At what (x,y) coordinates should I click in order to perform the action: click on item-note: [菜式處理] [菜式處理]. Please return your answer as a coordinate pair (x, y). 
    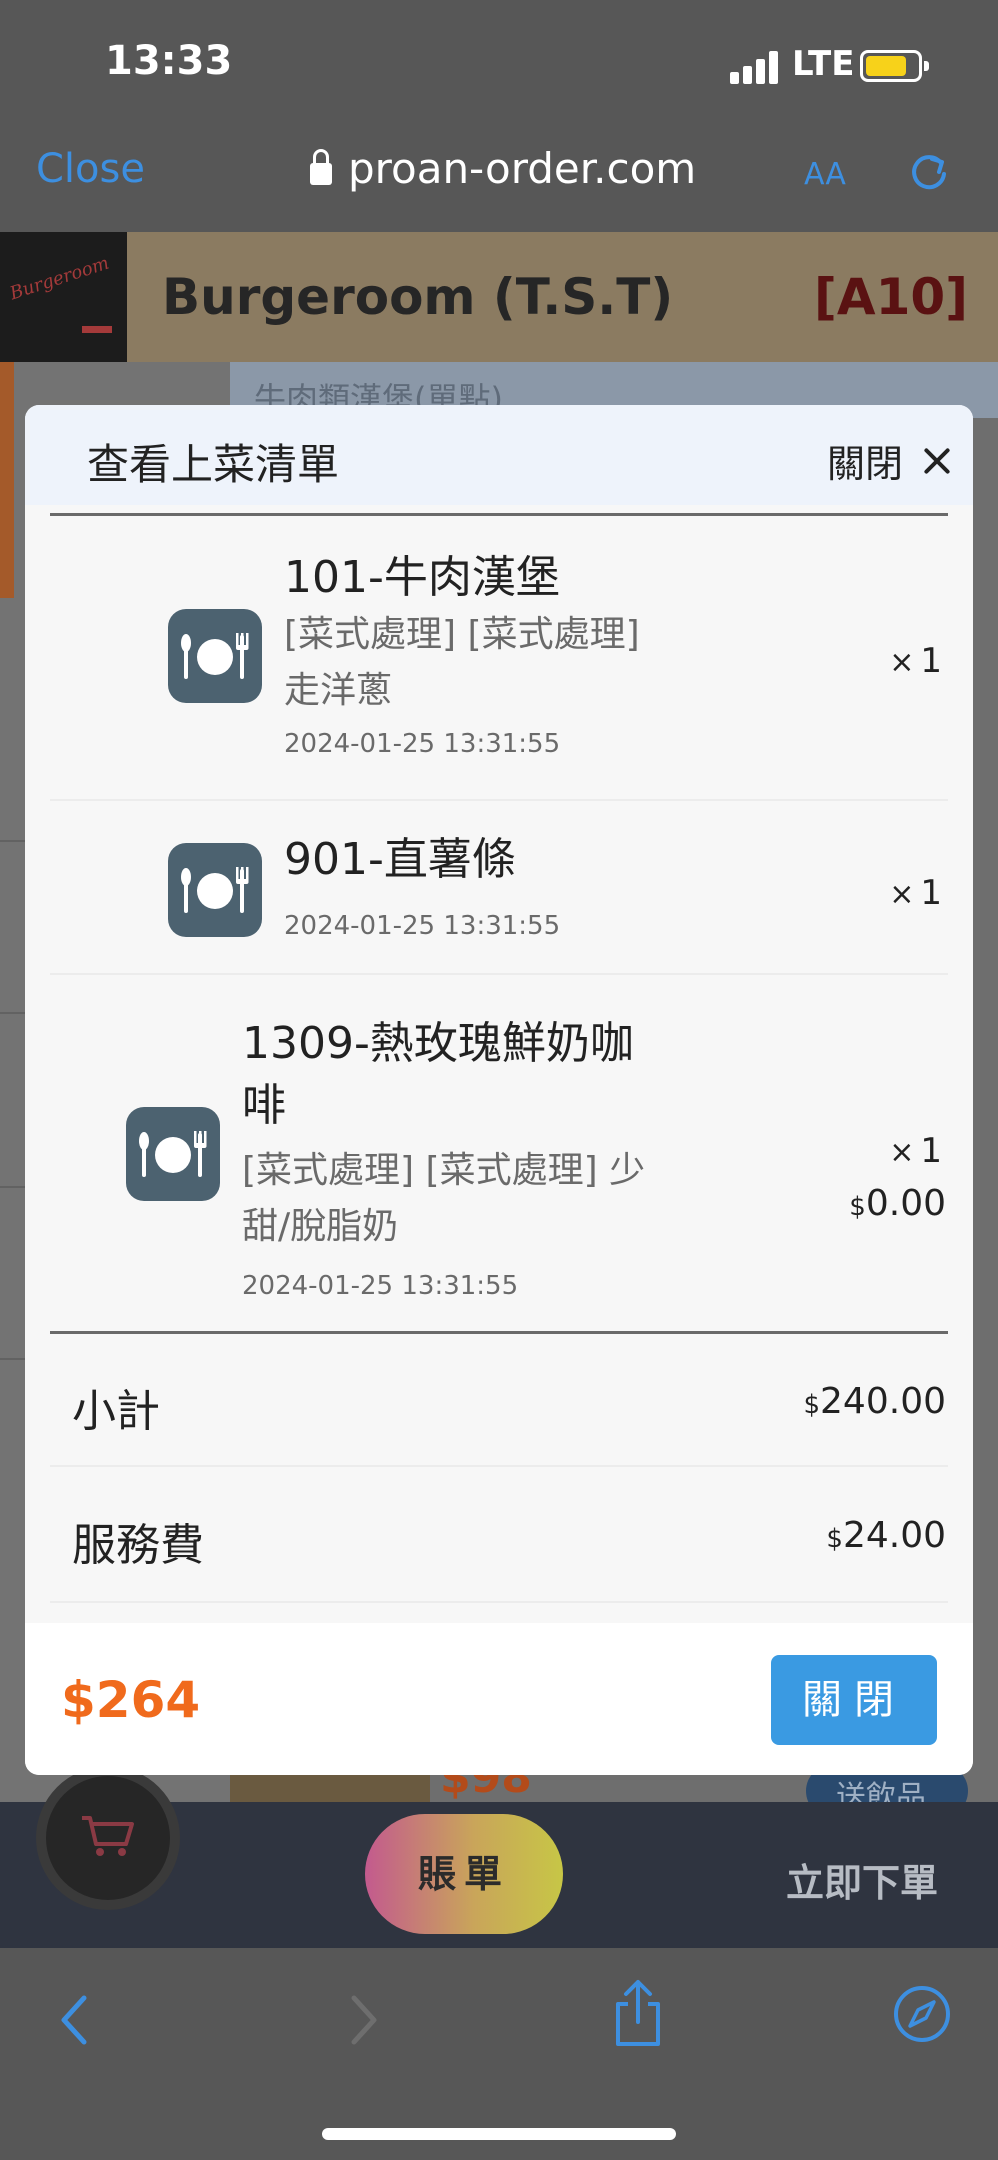
    Looking at the image, I should click on (462, 634).